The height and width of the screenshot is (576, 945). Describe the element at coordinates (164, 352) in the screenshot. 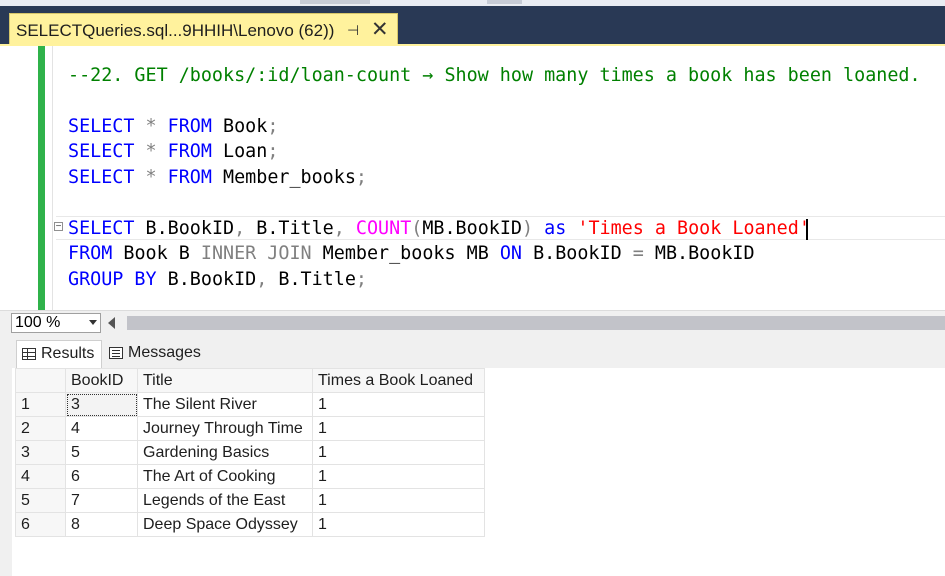

I see `tab-messages-label: Messages` at that location.